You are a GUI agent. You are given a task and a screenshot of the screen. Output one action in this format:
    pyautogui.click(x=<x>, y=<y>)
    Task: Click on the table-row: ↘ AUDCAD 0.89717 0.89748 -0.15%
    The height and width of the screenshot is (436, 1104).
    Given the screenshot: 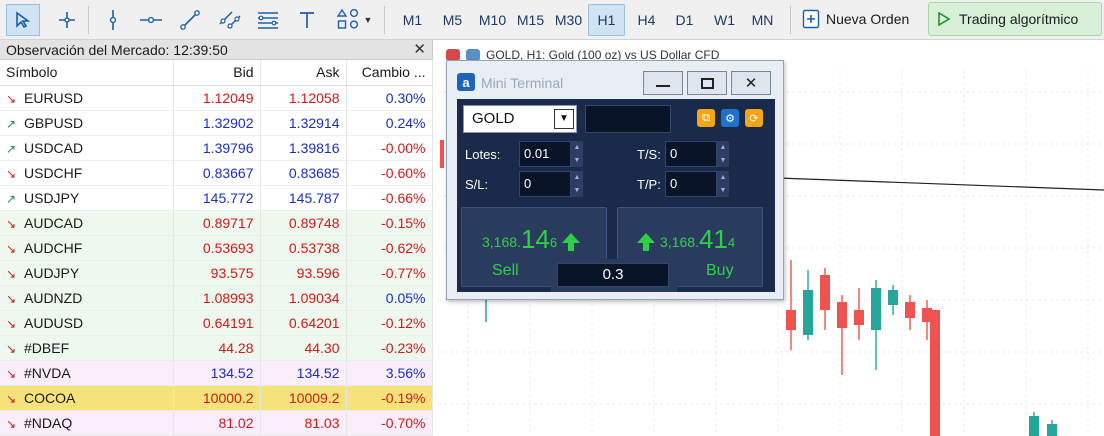 What is the action you would take?
    pyautogui.click(x=216, y=223)
    